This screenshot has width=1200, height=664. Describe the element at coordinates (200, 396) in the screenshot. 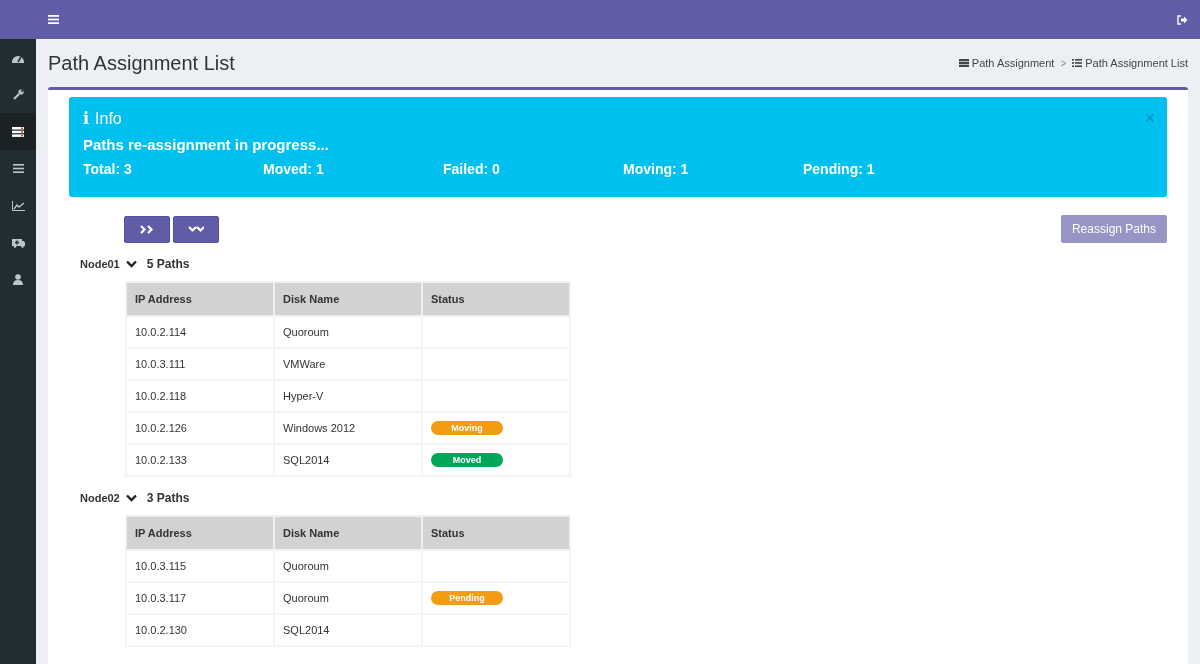

I see `table-cell: 10.0.2.118` at that location.